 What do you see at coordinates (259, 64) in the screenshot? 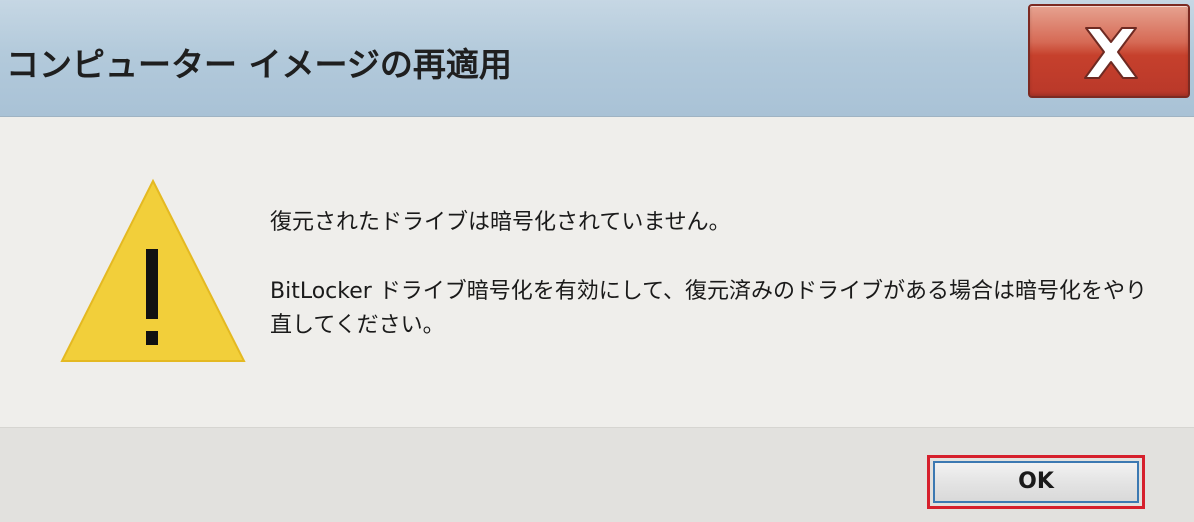
I see `window-title: コンピューター イメージの再適用` at bounding box center [259, 64].